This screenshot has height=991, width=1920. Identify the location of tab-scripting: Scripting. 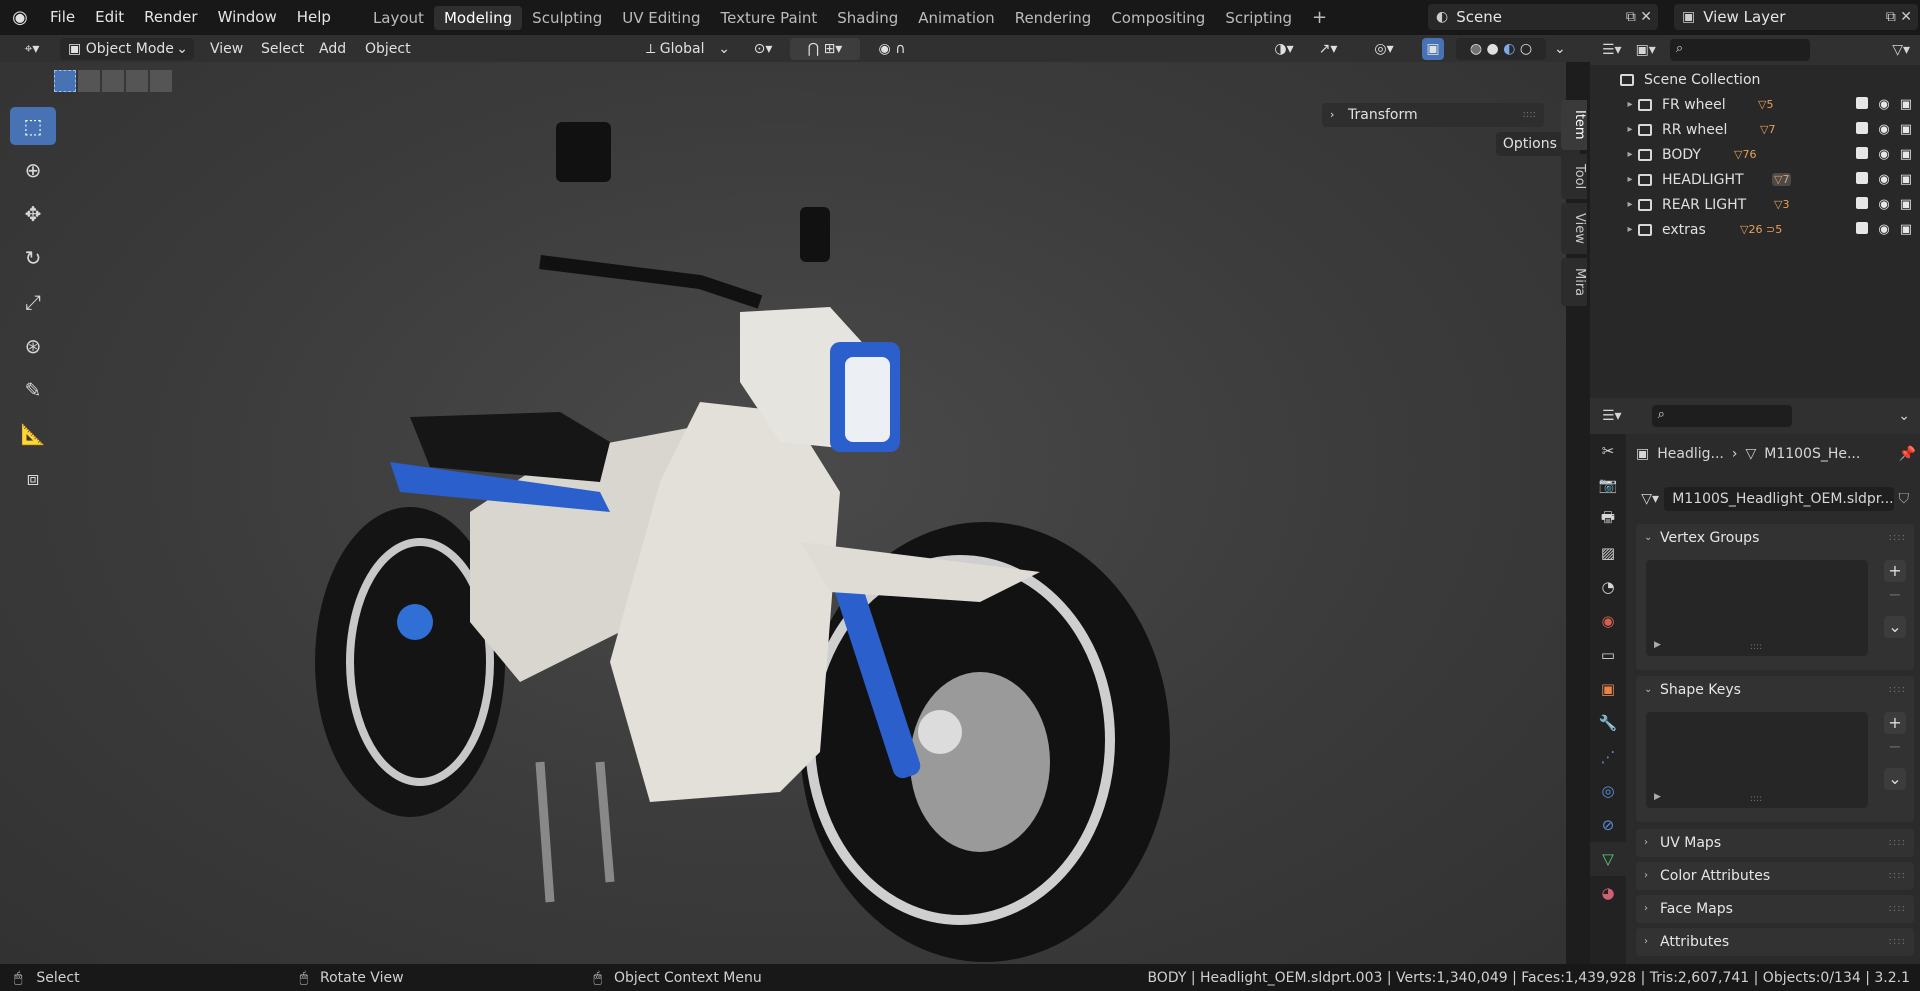
(1258, 18).